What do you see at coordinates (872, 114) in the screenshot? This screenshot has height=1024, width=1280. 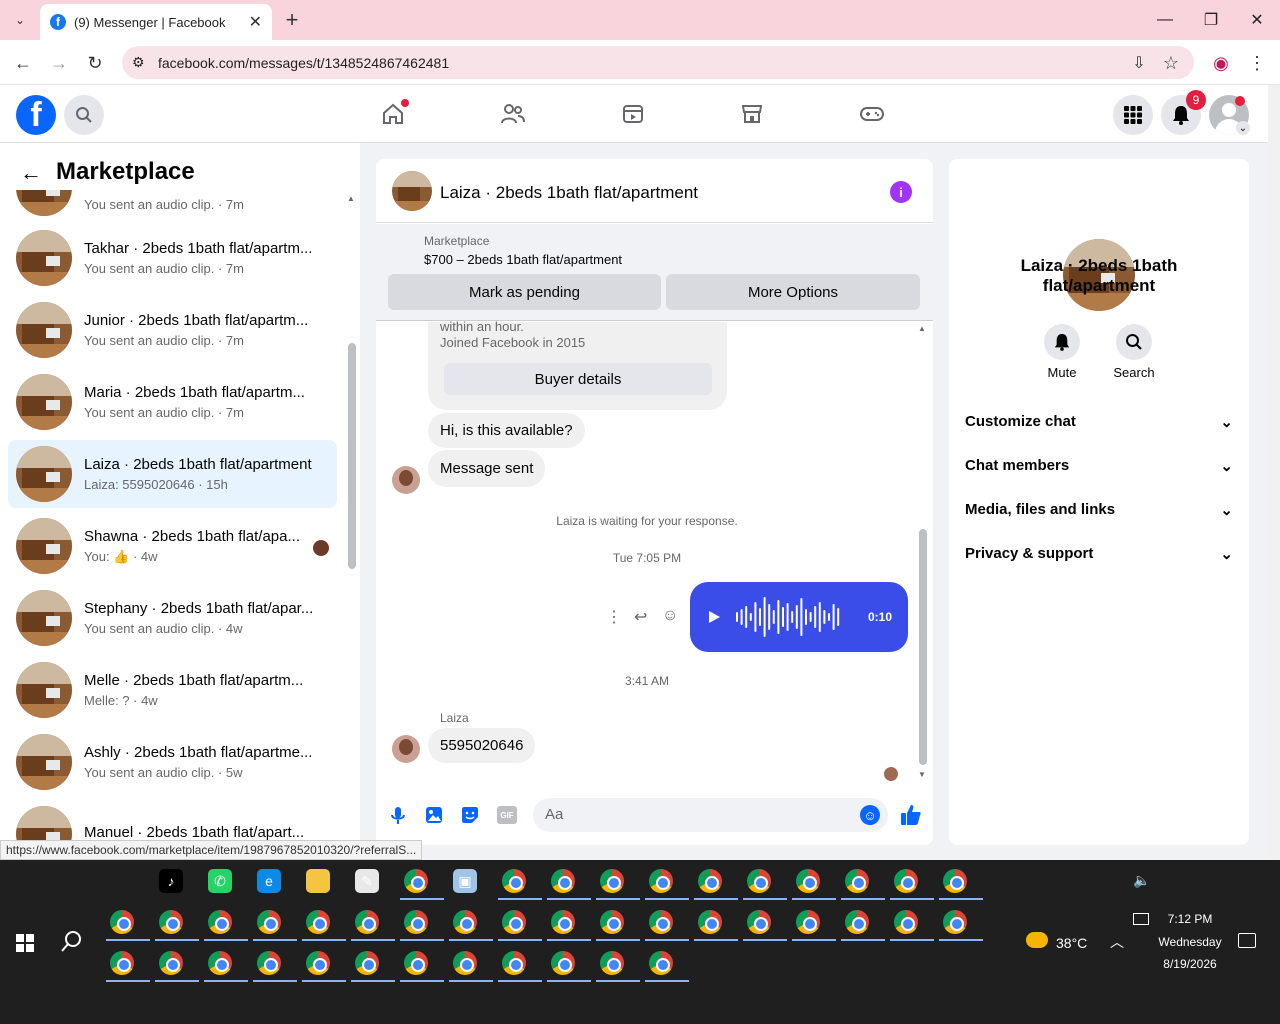 I see `gaming-icon` at bounding box center [872, 114].